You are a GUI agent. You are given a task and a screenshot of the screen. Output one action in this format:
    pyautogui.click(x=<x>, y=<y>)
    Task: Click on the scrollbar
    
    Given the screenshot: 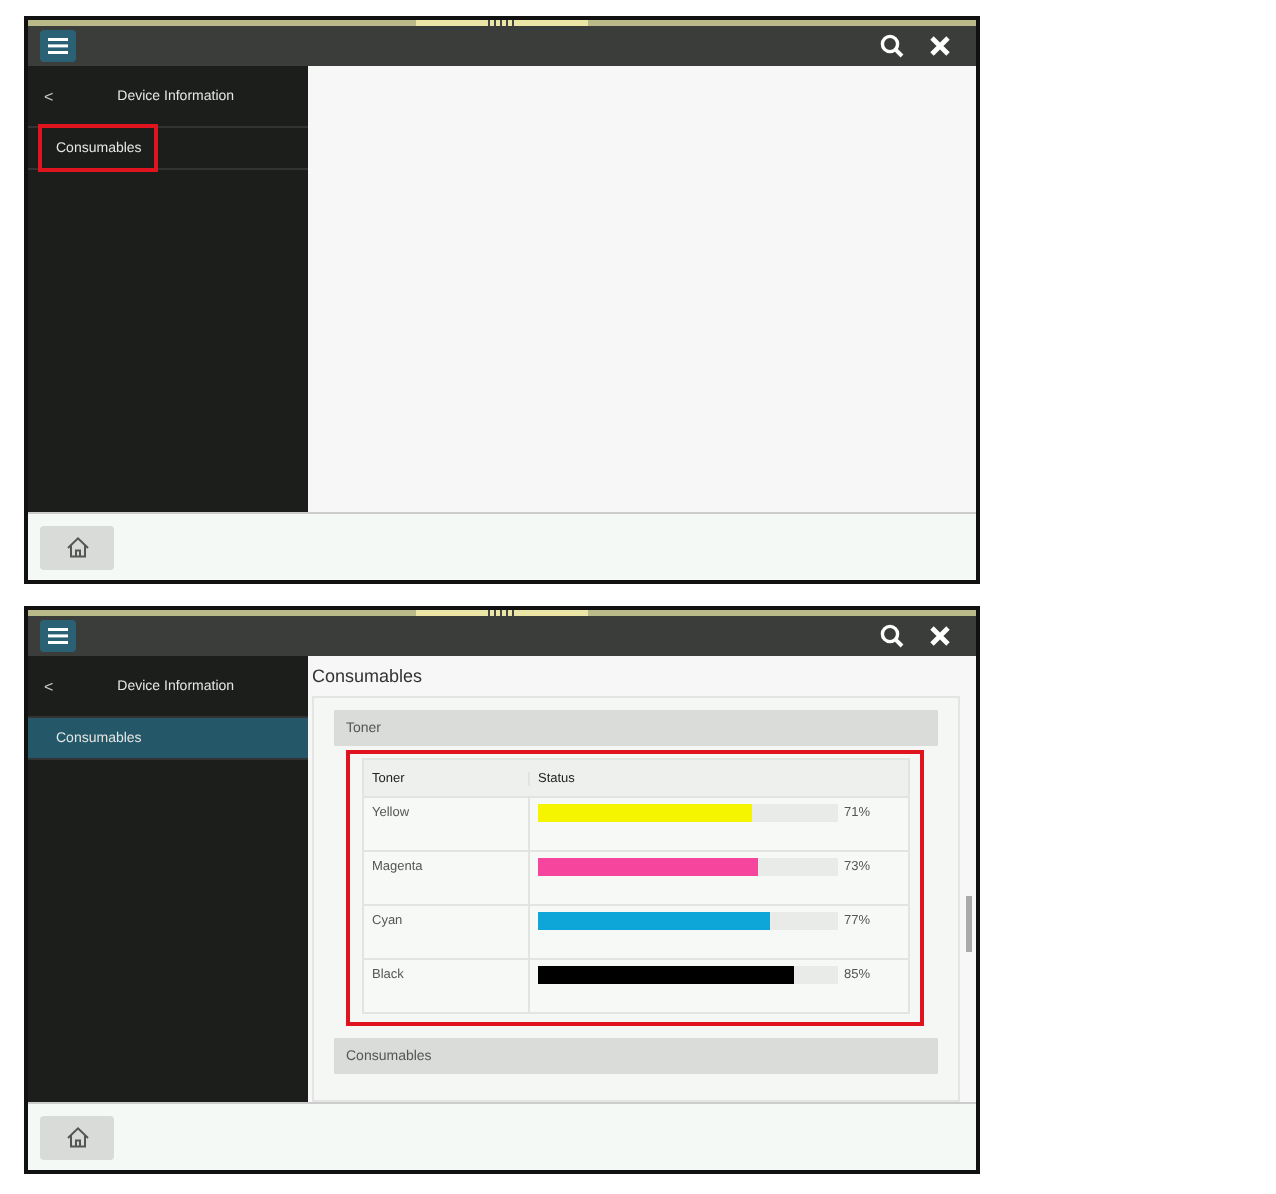 What is the action you would take?
    pyautogui.click(x=969, y=924)
    